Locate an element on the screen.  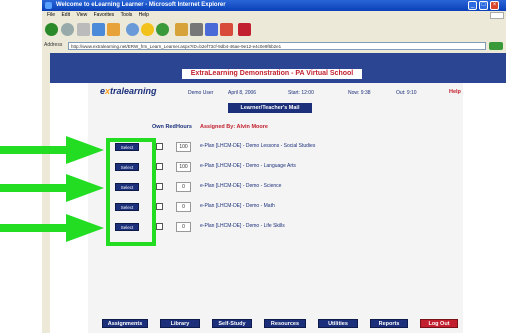
column-assigned-by: Assigned By: Alvin Moore is located at coordinates (234, 127).